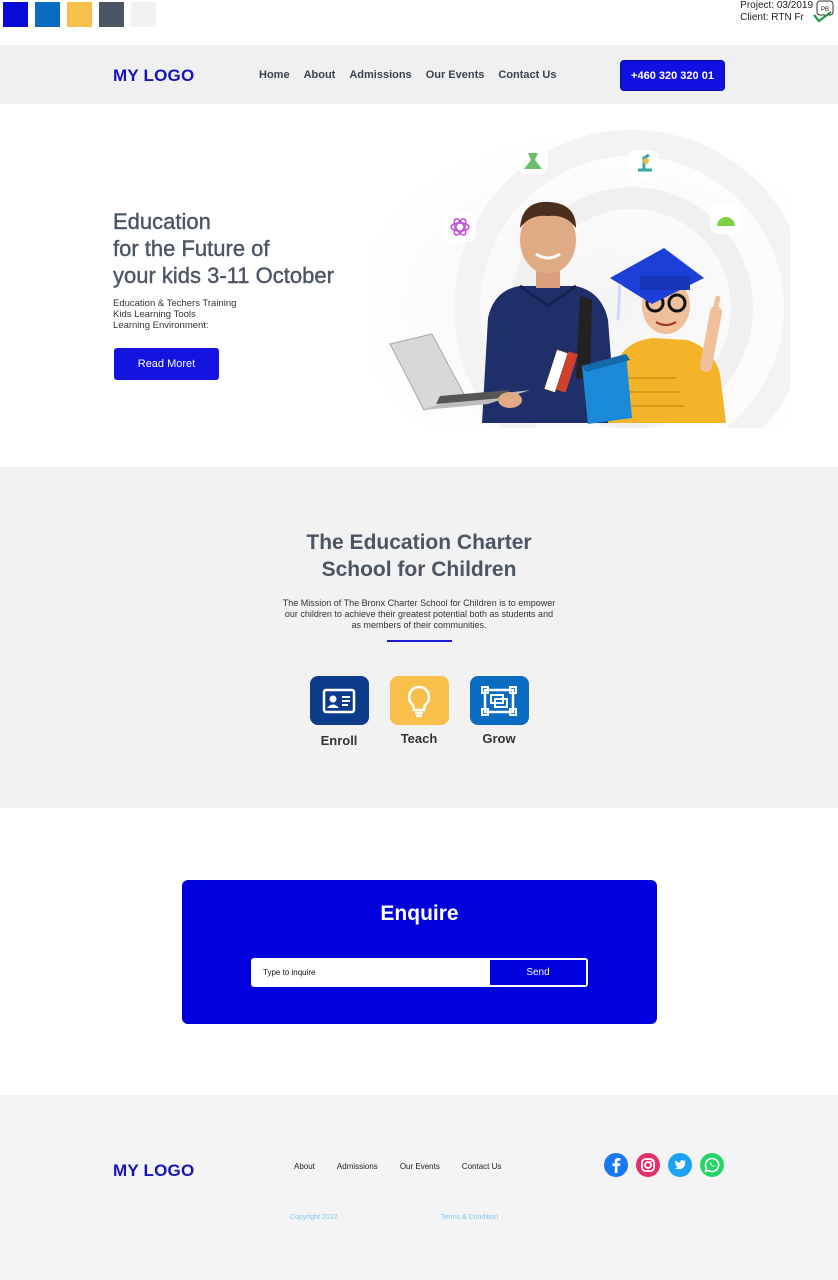  Describe the element at coordinates (380, 75) in the screenshot. I see `nav-admissions: Admissions` at that location.